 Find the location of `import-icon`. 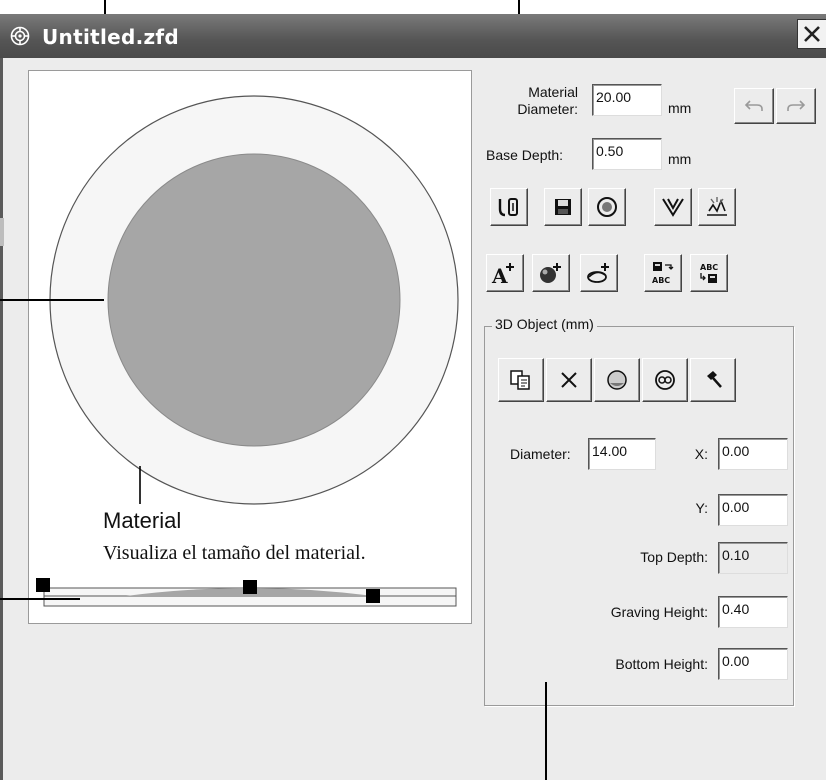

import-icon is located at coordinates (508, 207).